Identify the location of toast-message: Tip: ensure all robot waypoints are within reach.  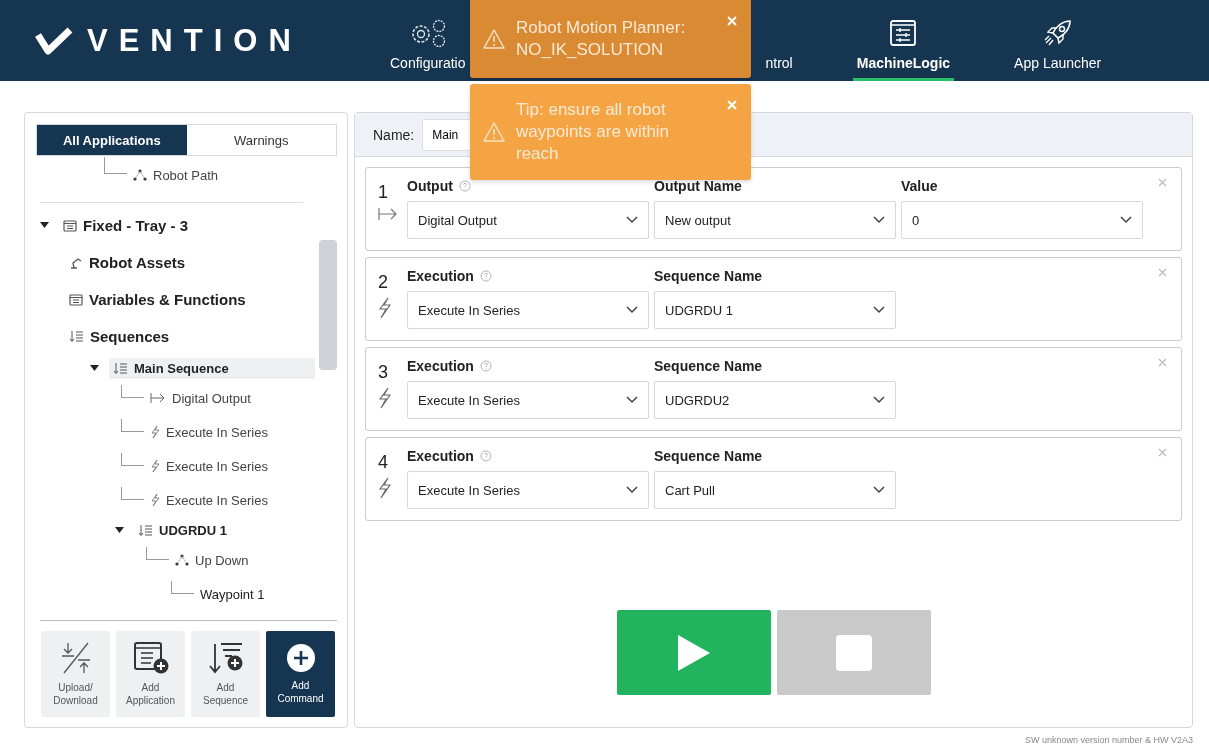
(593, 132).